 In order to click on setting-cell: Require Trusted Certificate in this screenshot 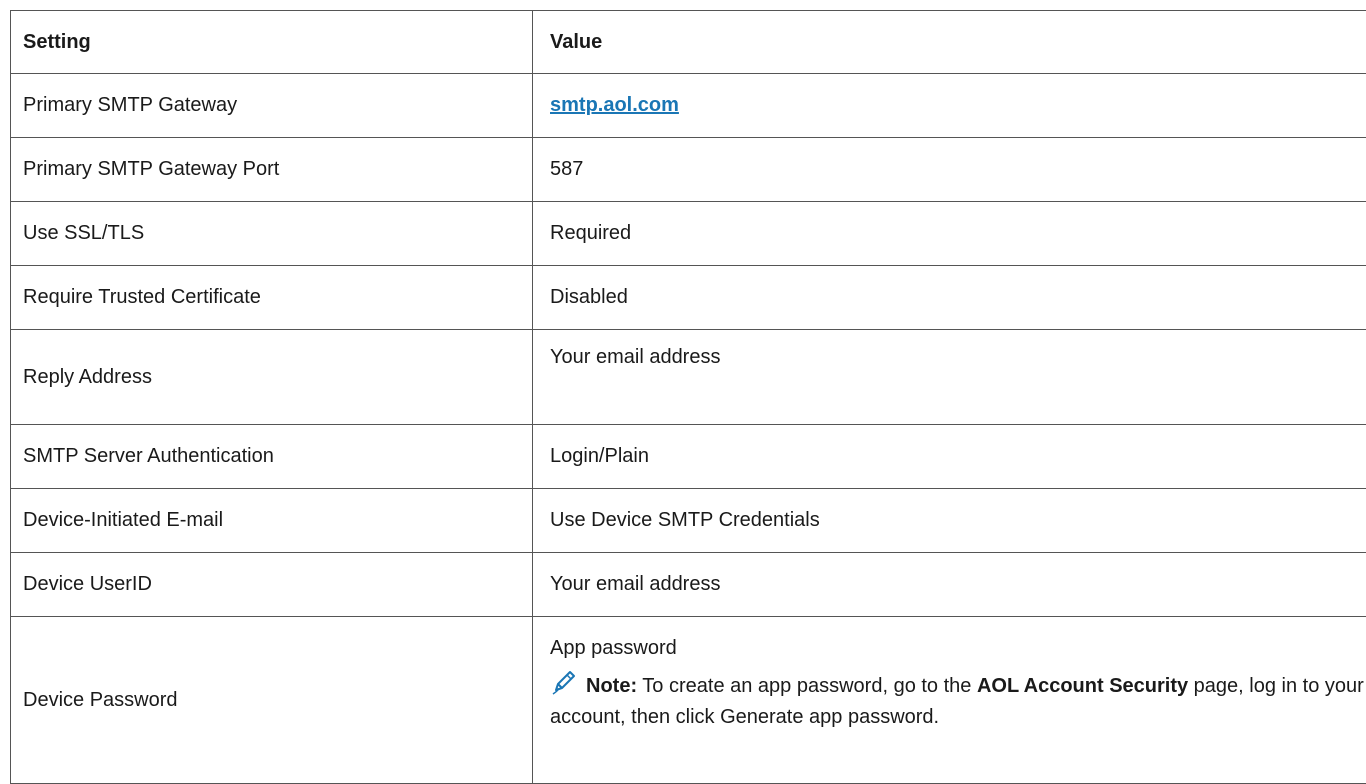, I will do `click(272, 298)`.